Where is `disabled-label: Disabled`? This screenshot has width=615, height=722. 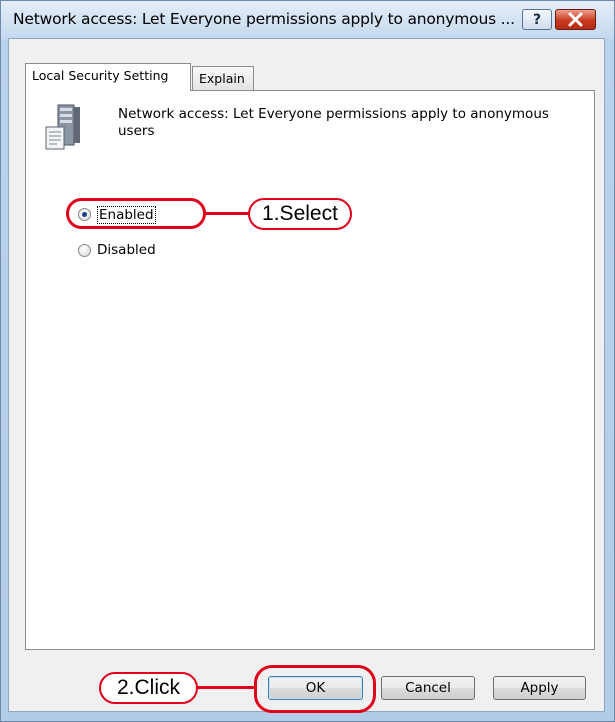
disabled-label: Disabled is located at coordinates (126, 250).